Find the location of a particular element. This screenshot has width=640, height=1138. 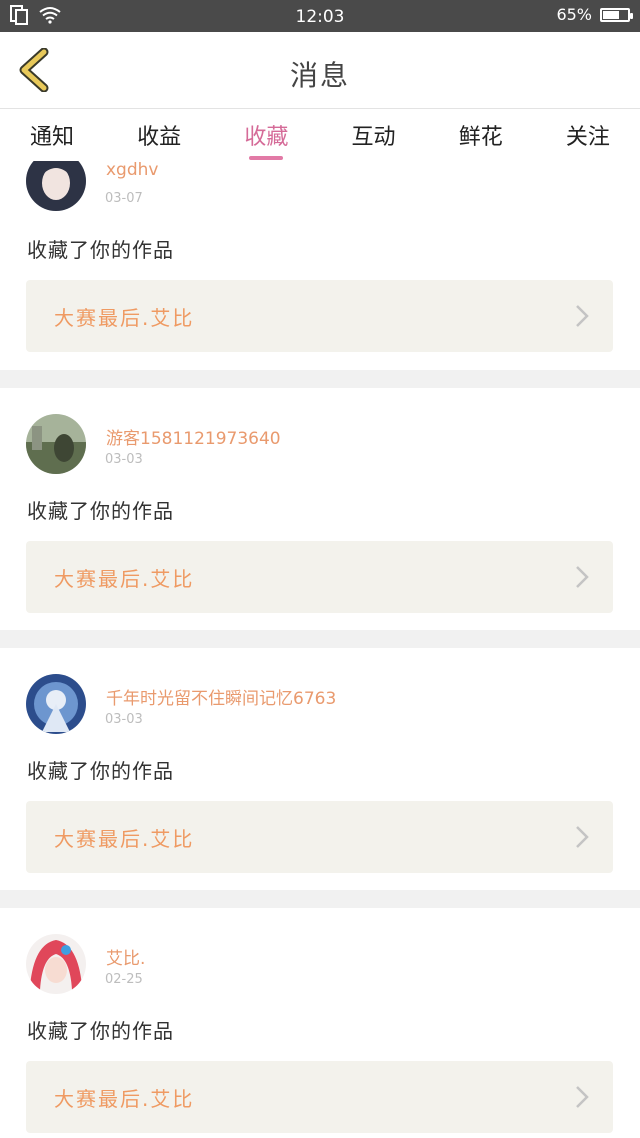

battery-percent: 65% is located at coordinates (574, 14).